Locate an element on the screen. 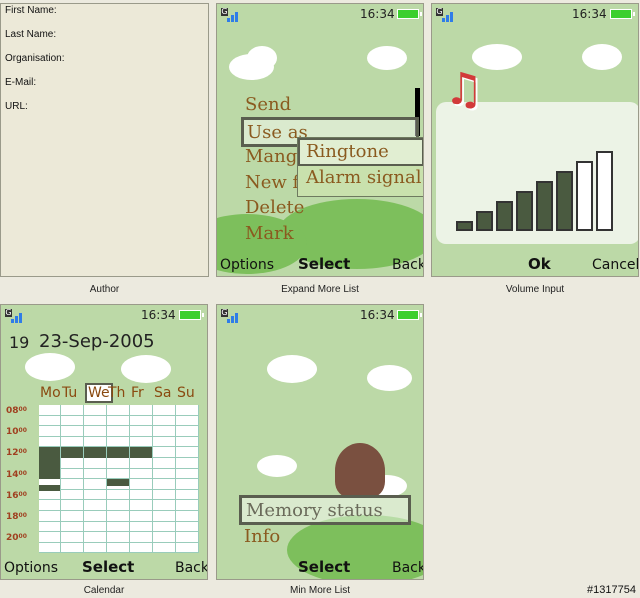  submenu-item-ringtone: Ringtone is located at coordinates (360, 152).